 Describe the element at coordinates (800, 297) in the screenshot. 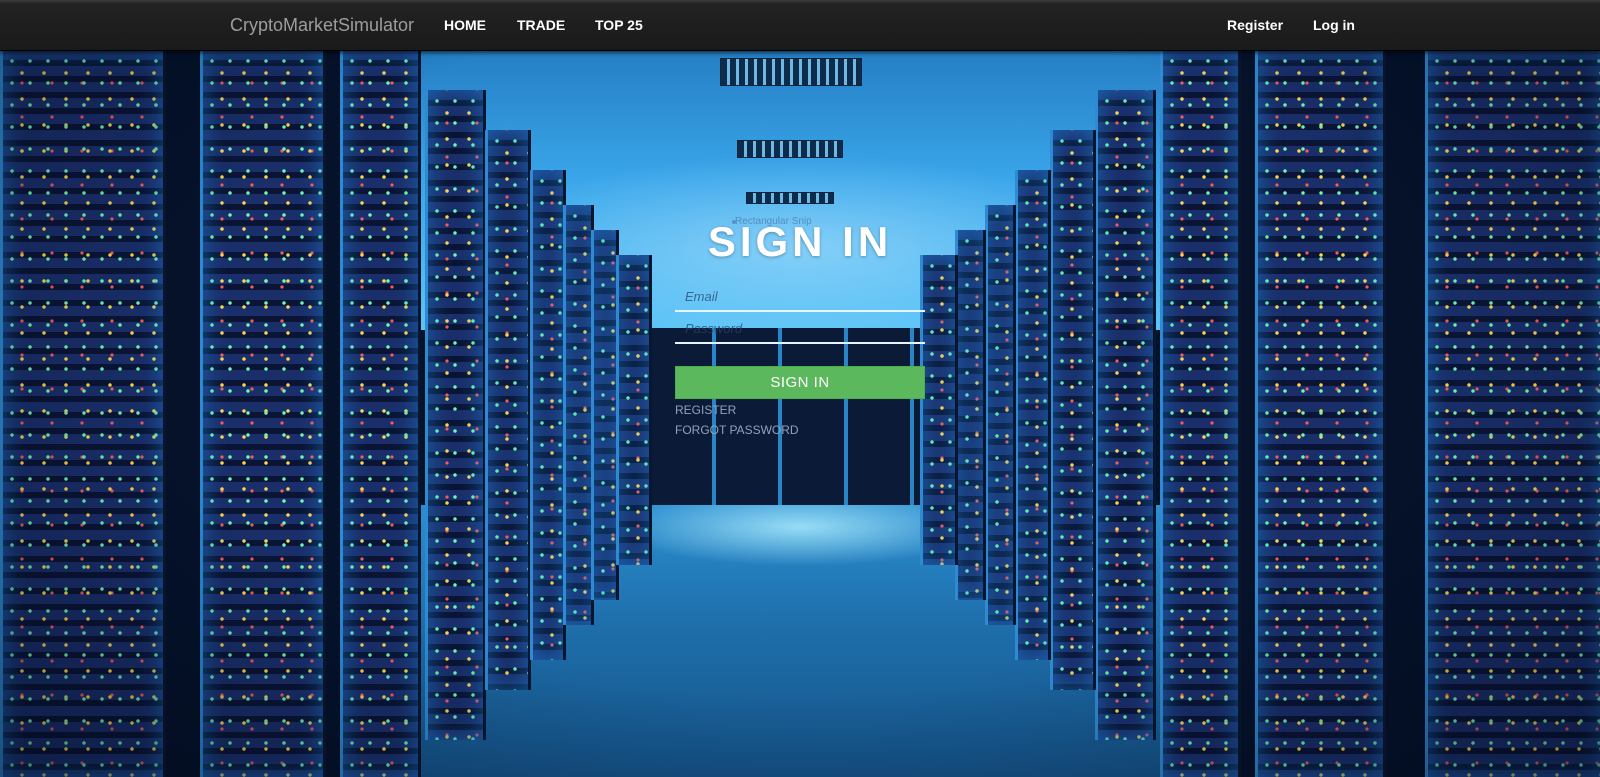

I see `email-field` at that location.